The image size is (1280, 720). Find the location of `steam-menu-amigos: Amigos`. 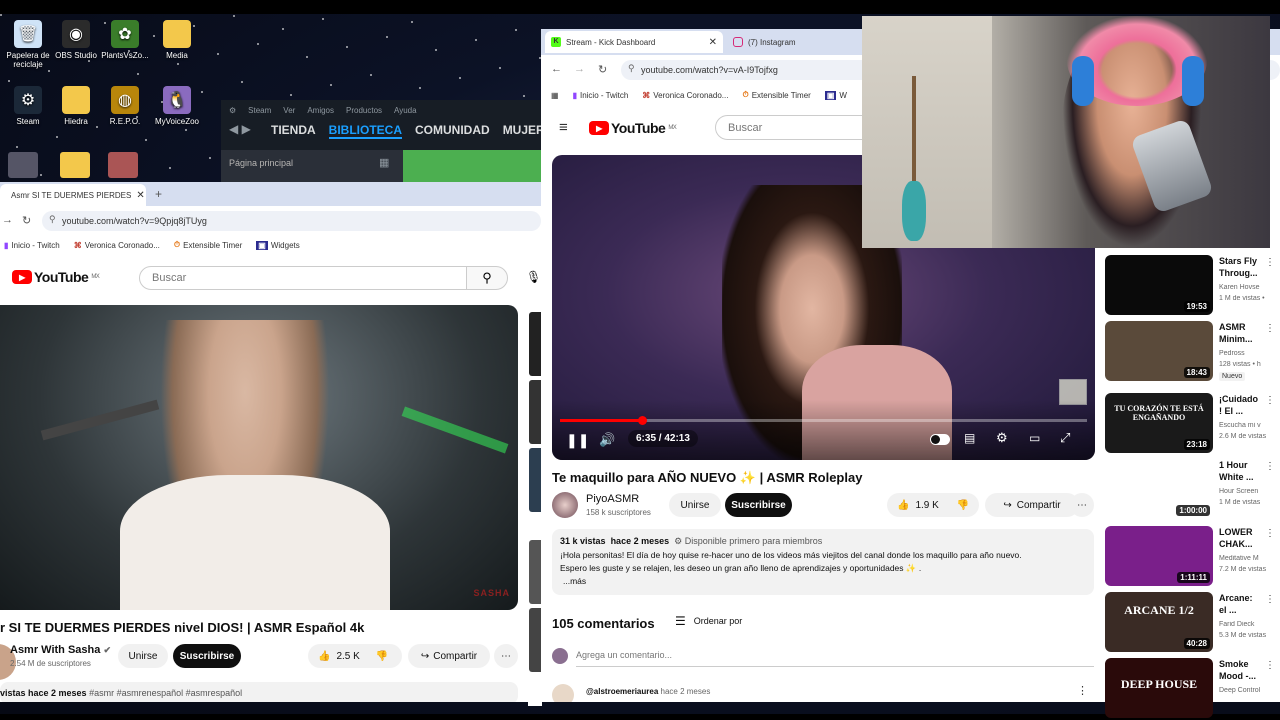

steam-menu-amigos: Amigos is located at coordinates (320, 110).